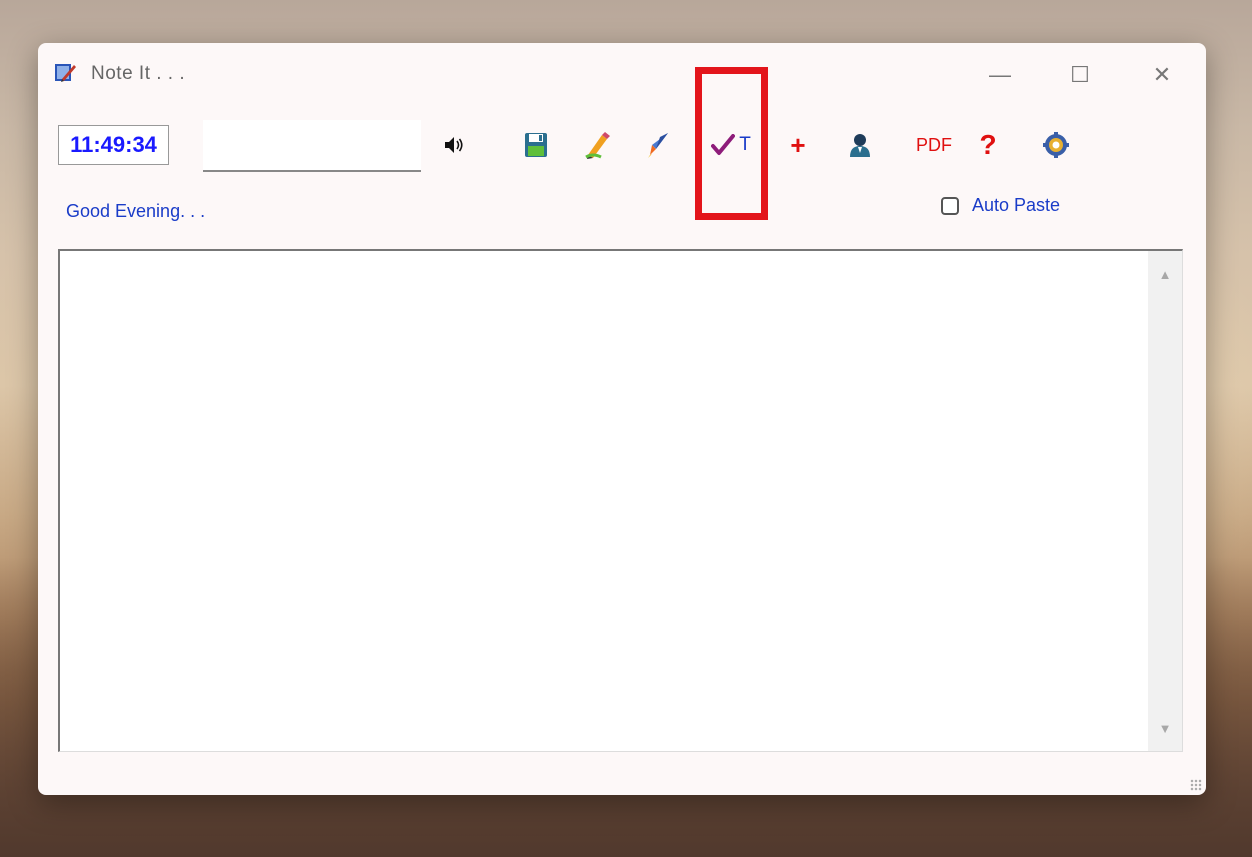  I want to click on user-icon, so click(860, 145).